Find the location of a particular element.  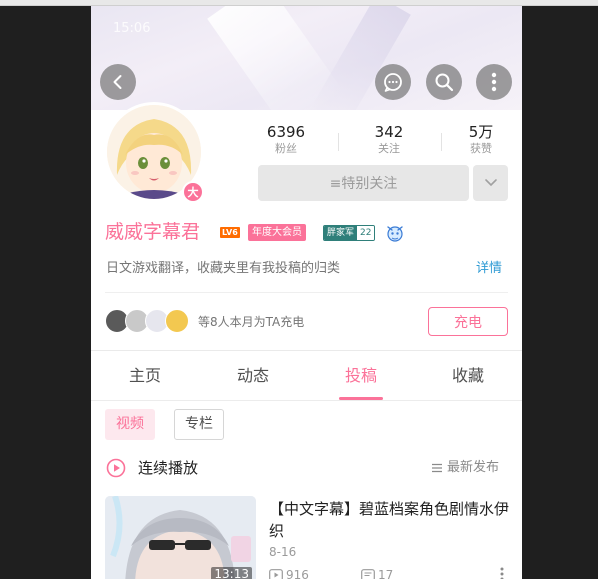

video-more-icon is located at coordinates (502, 573).